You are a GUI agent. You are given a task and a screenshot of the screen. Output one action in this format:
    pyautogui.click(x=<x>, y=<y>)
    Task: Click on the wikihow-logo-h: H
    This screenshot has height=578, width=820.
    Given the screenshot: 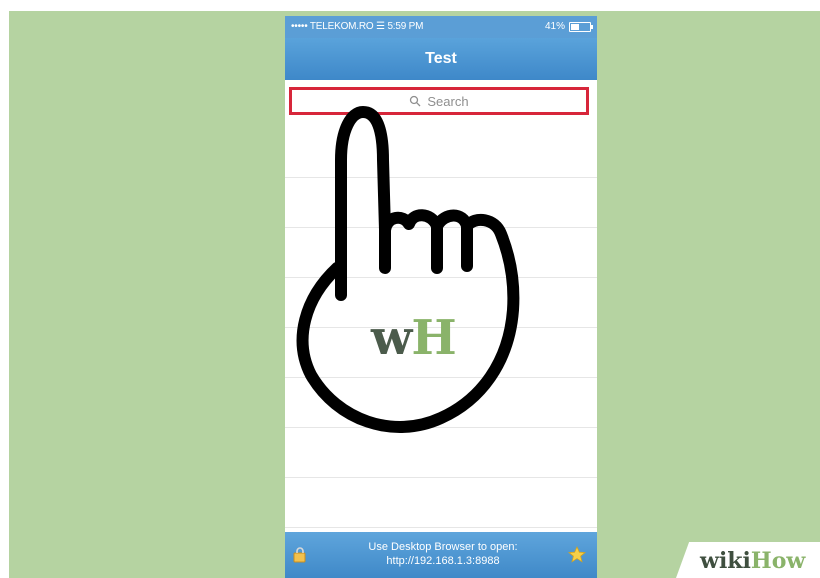 What is the action you would take?
    pyautogui.click(x=433, y=338)
    